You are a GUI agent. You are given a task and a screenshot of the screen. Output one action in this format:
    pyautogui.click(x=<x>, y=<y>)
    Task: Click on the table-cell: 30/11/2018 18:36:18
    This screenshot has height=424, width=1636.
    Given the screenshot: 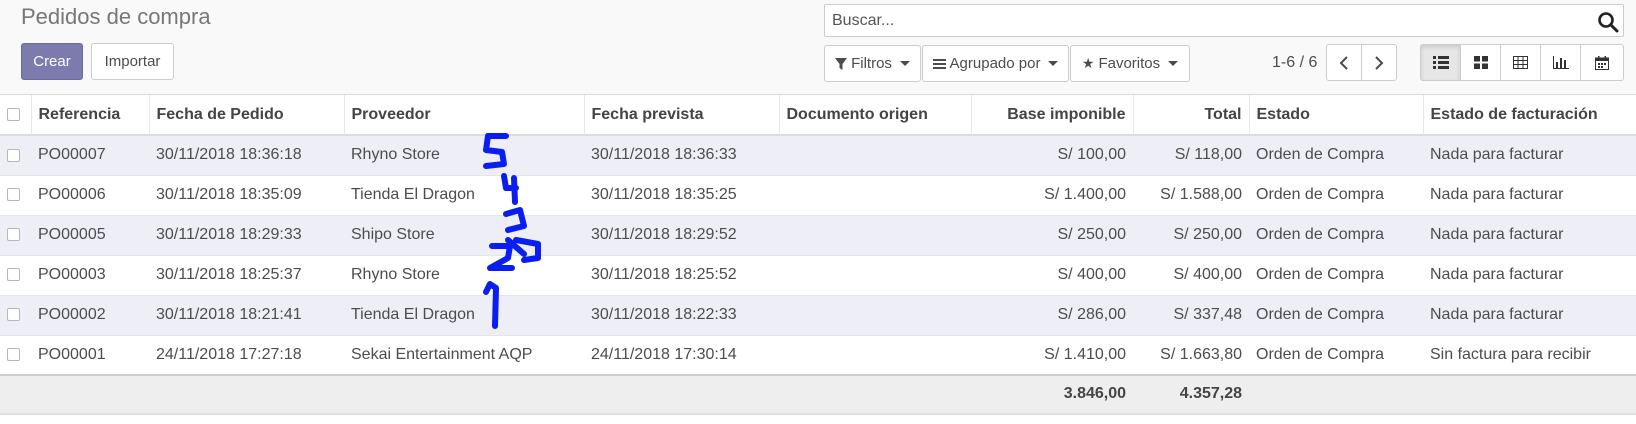 What is the action you would take?
    pyautogui.click(x=246, y=155)
    